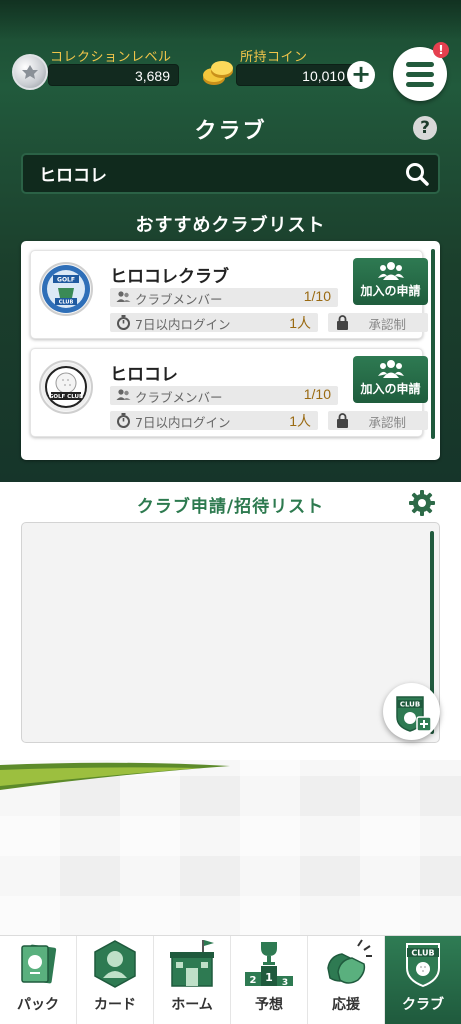 Image resolution: width=461 pixels, height=1024 pixels. I want to click on club-add-icon: CLUB, so click(414, 714).